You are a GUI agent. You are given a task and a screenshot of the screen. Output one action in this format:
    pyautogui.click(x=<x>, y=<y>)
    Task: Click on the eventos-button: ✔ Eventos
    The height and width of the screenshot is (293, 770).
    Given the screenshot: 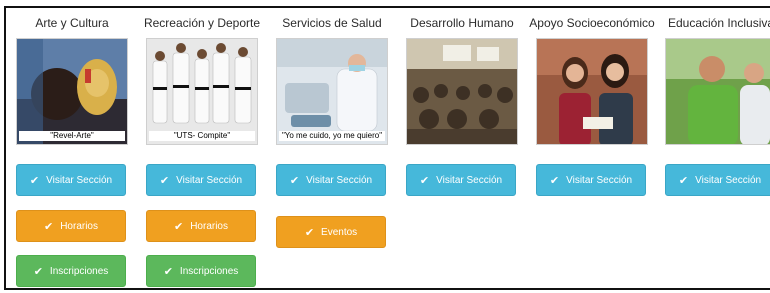 What is the action you would take?
    pyautogui.click(x=331, y=232)
    